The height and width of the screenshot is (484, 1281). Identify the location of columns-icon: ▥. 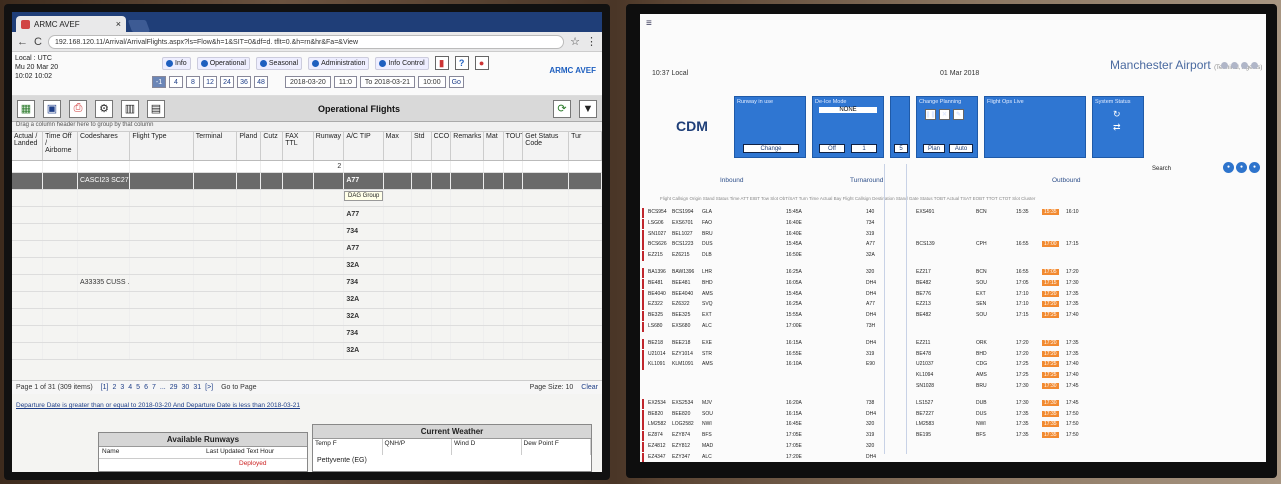
(130, 108).